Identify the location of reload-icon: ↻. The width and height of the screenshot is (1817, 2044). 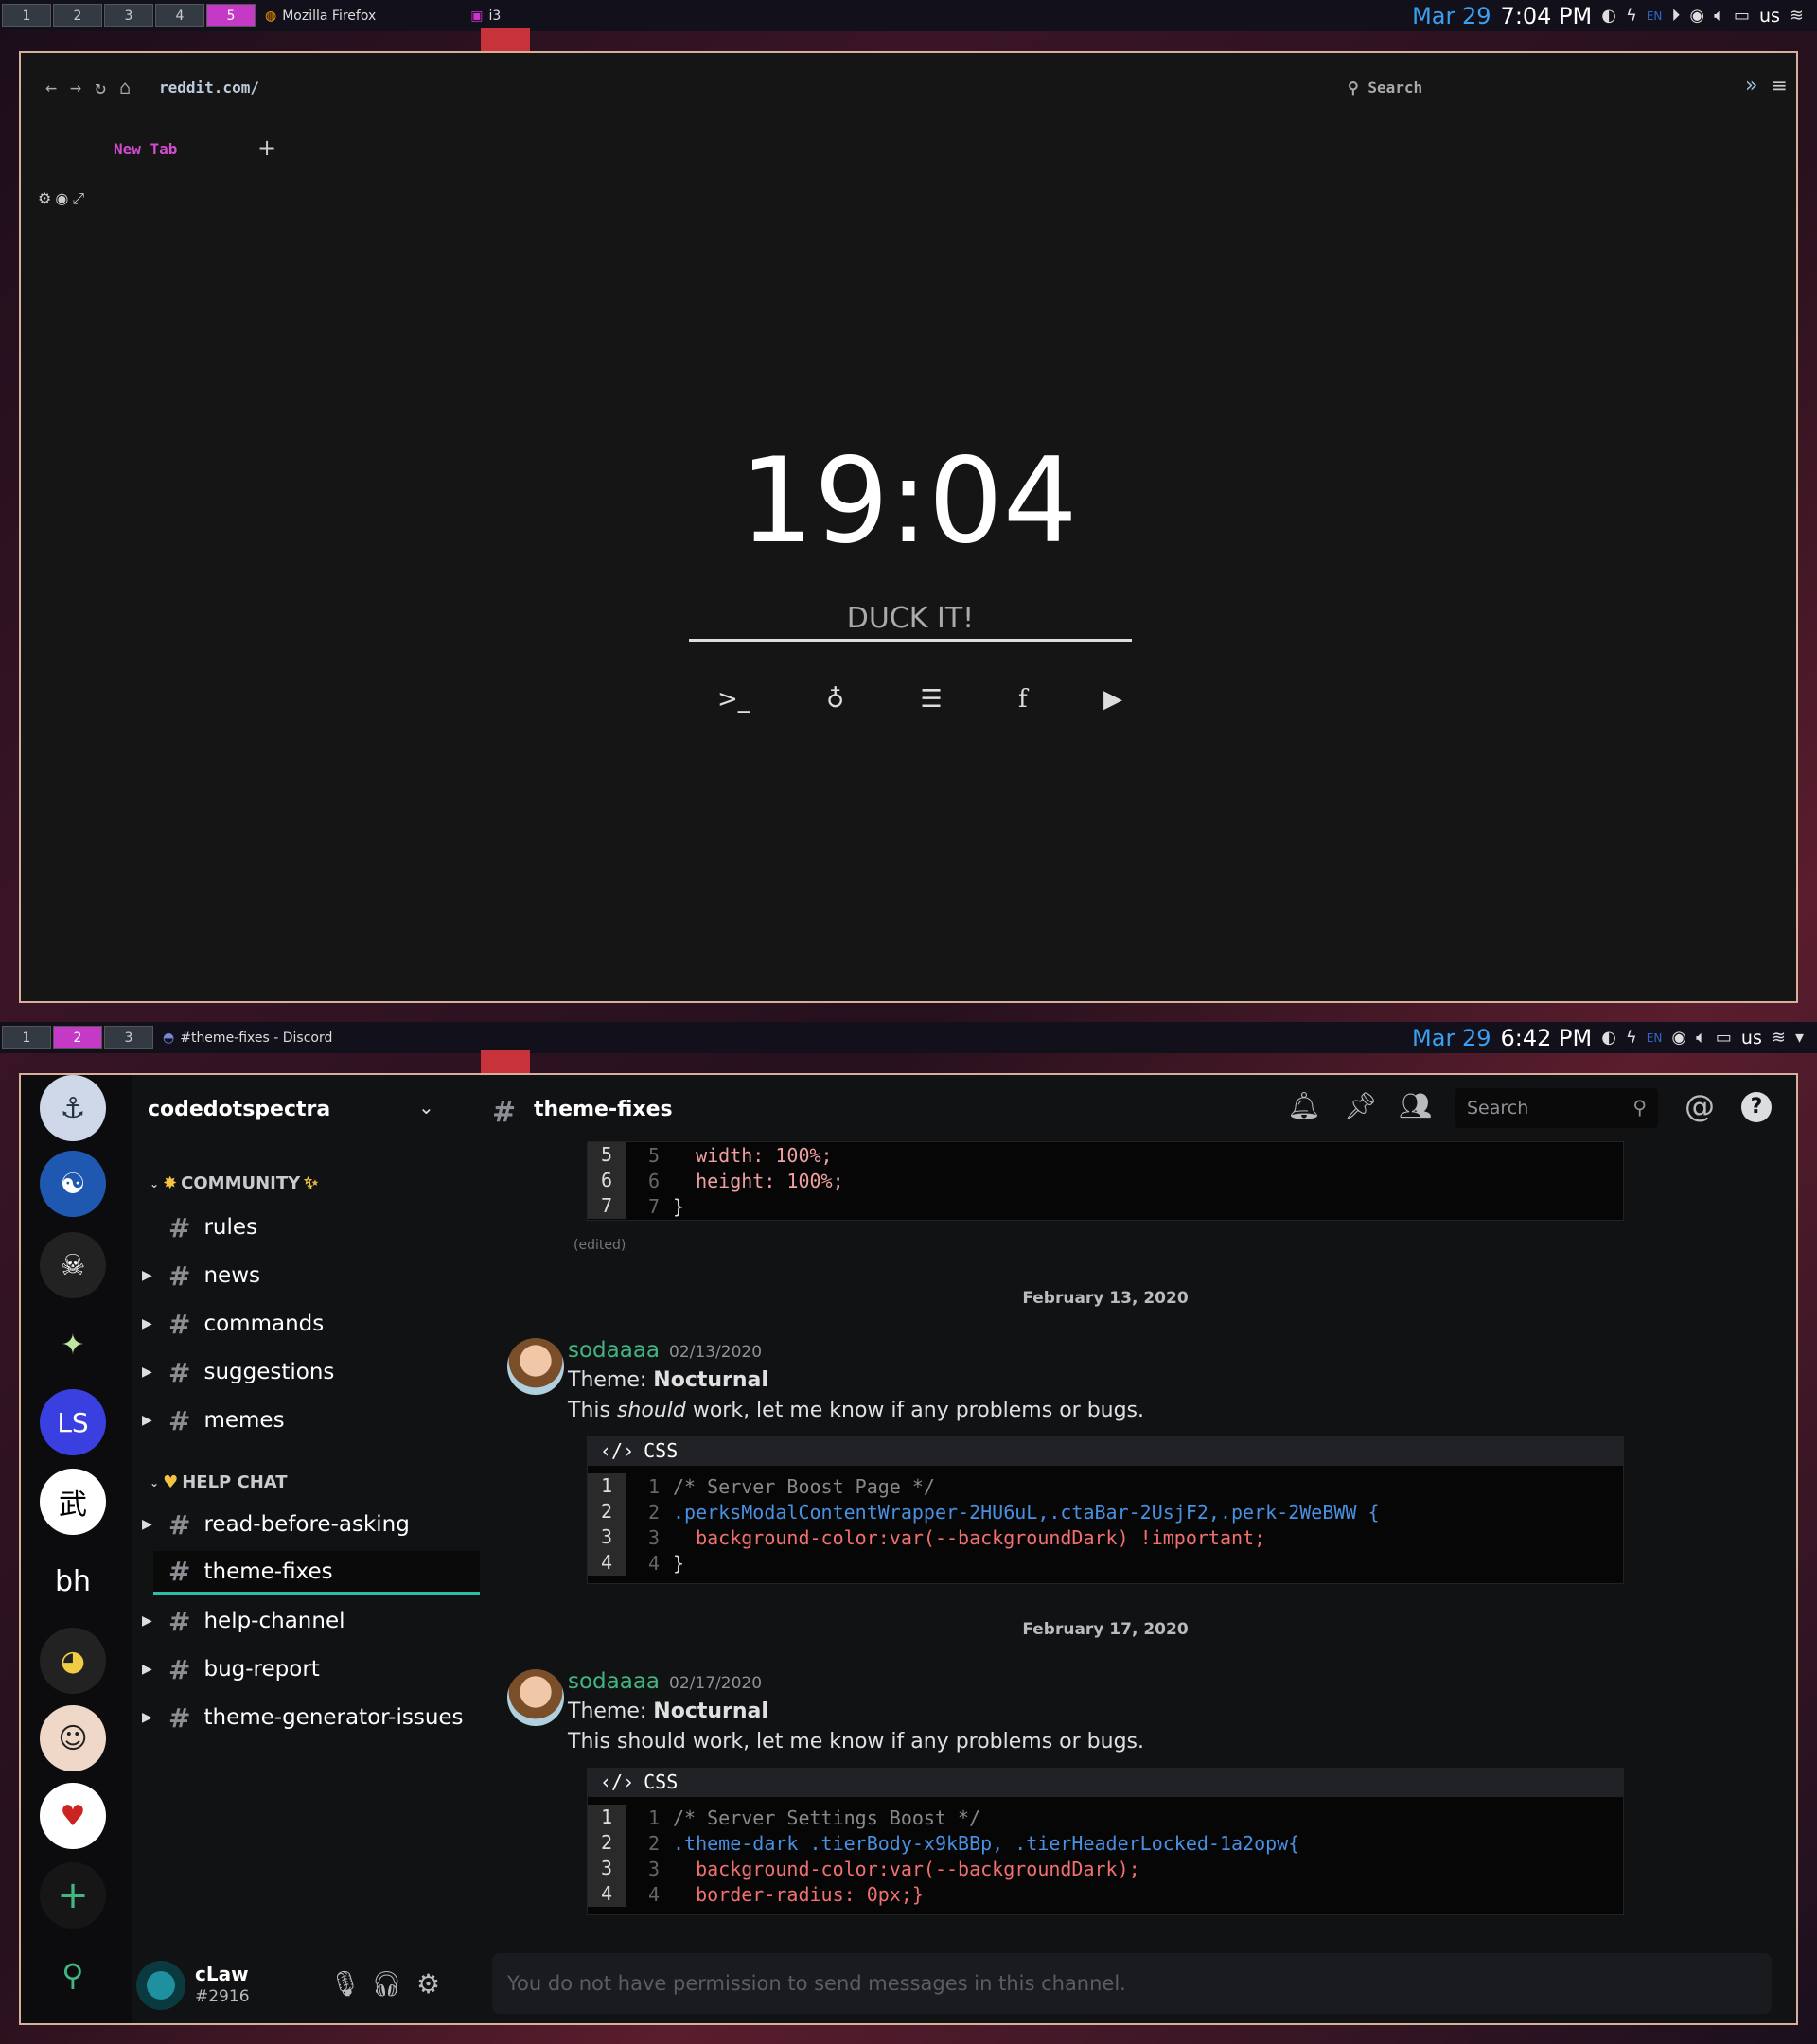
(101, 87).